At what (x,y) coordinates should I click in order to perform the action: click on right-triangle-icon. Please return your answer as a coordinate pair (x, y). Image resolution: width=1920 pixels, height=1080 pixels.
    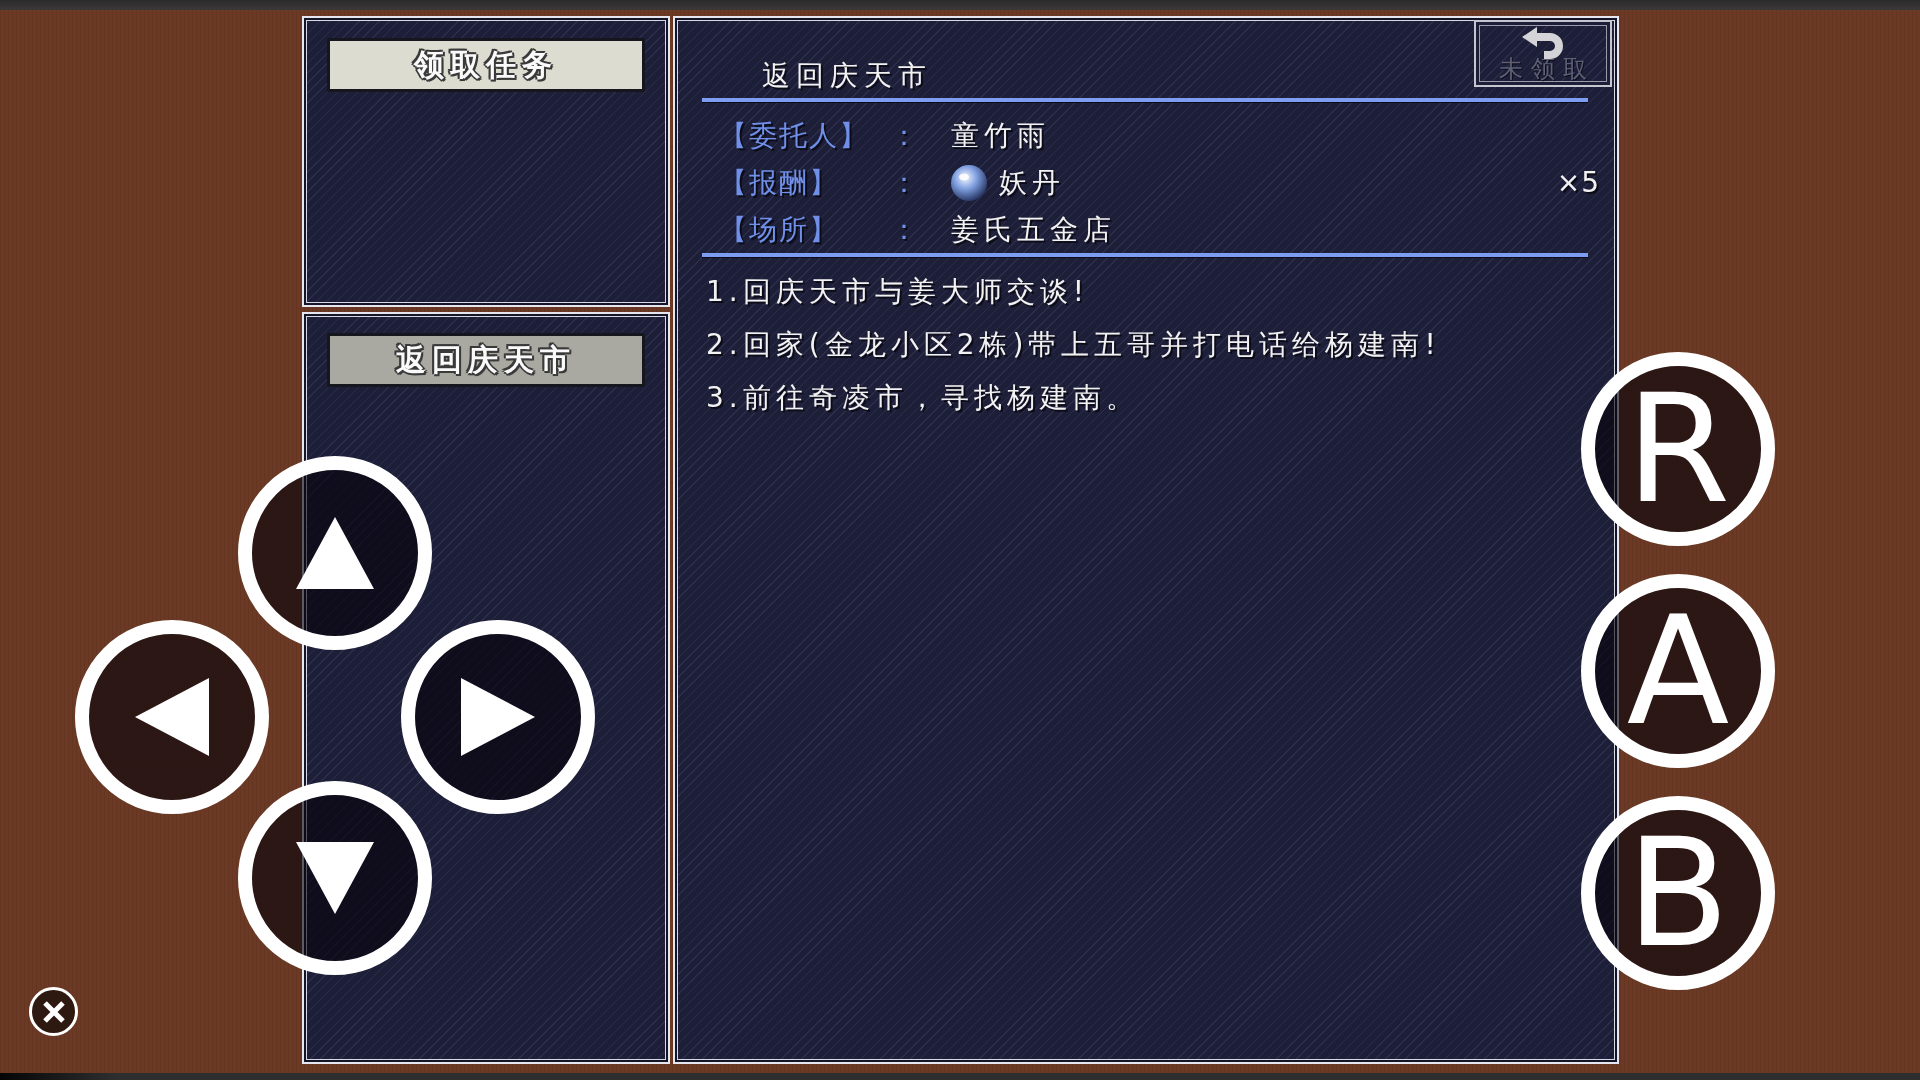
    Looking at the image, I should click on (498, 717).